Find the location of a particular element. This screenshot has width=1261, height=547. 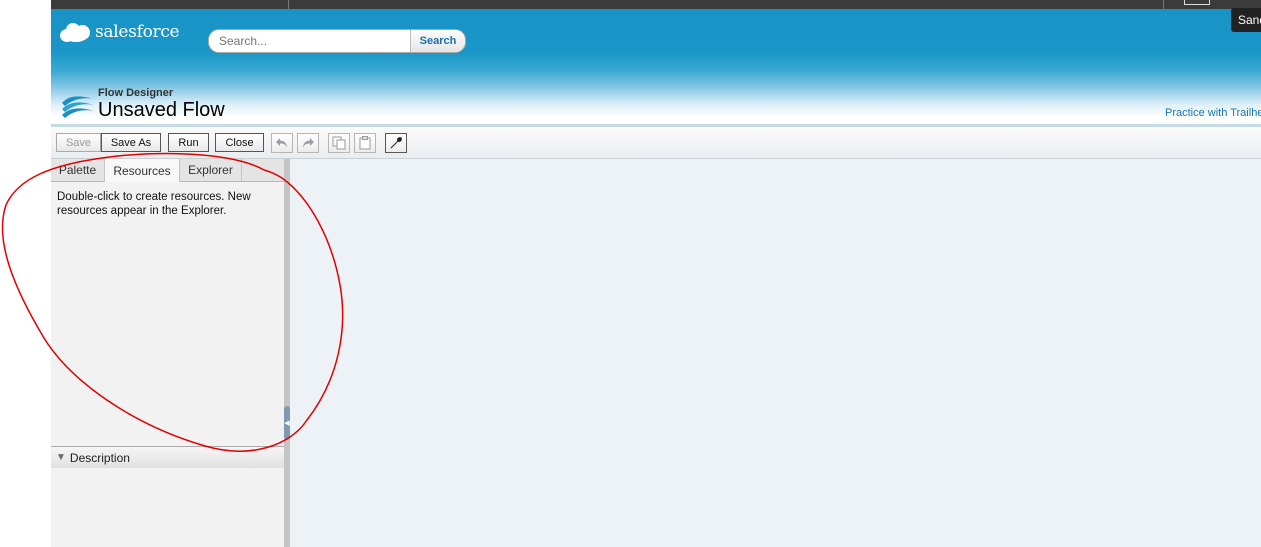

page-title: Unsaved Flow is located at coordinates (161, 110).